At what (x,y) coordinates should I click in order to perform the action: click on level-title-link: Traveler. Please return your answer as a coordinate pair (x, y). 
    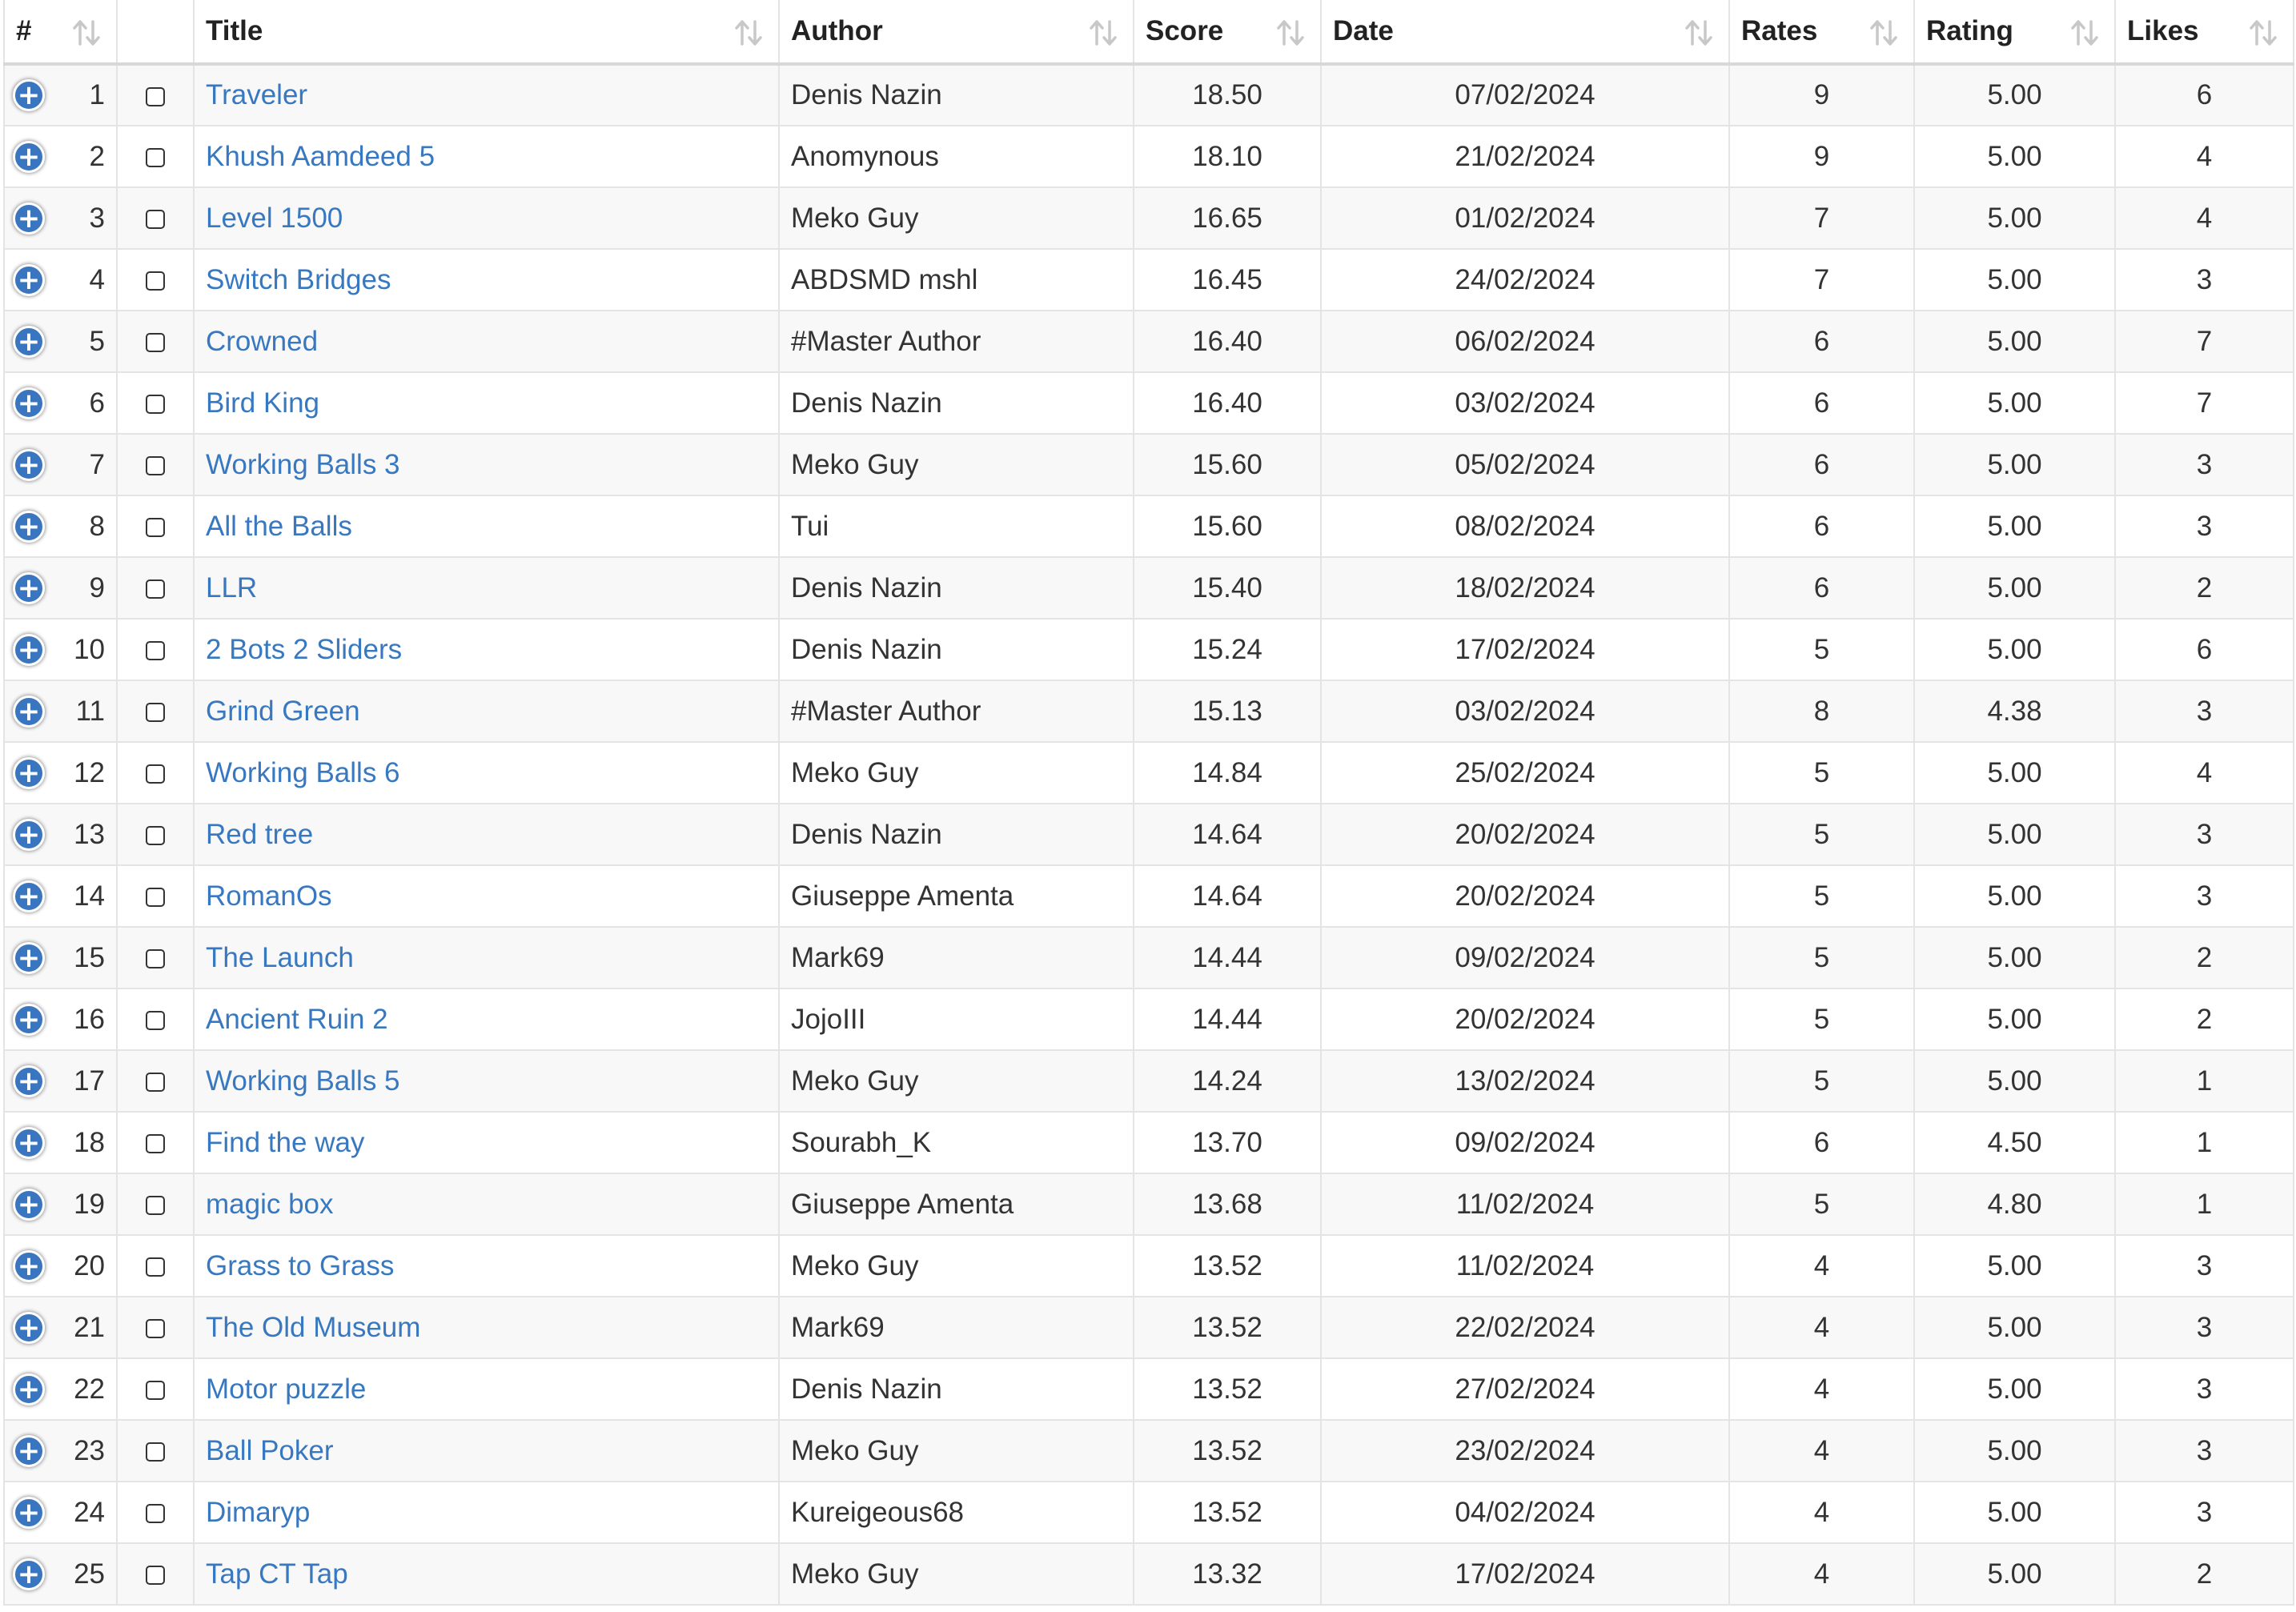
    Looking at the image, I should click on (256, 94).